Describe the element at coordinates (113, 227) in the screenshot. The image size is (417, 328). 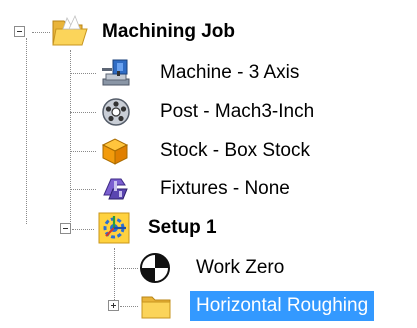
I see `setup-gear-icon` at that location.